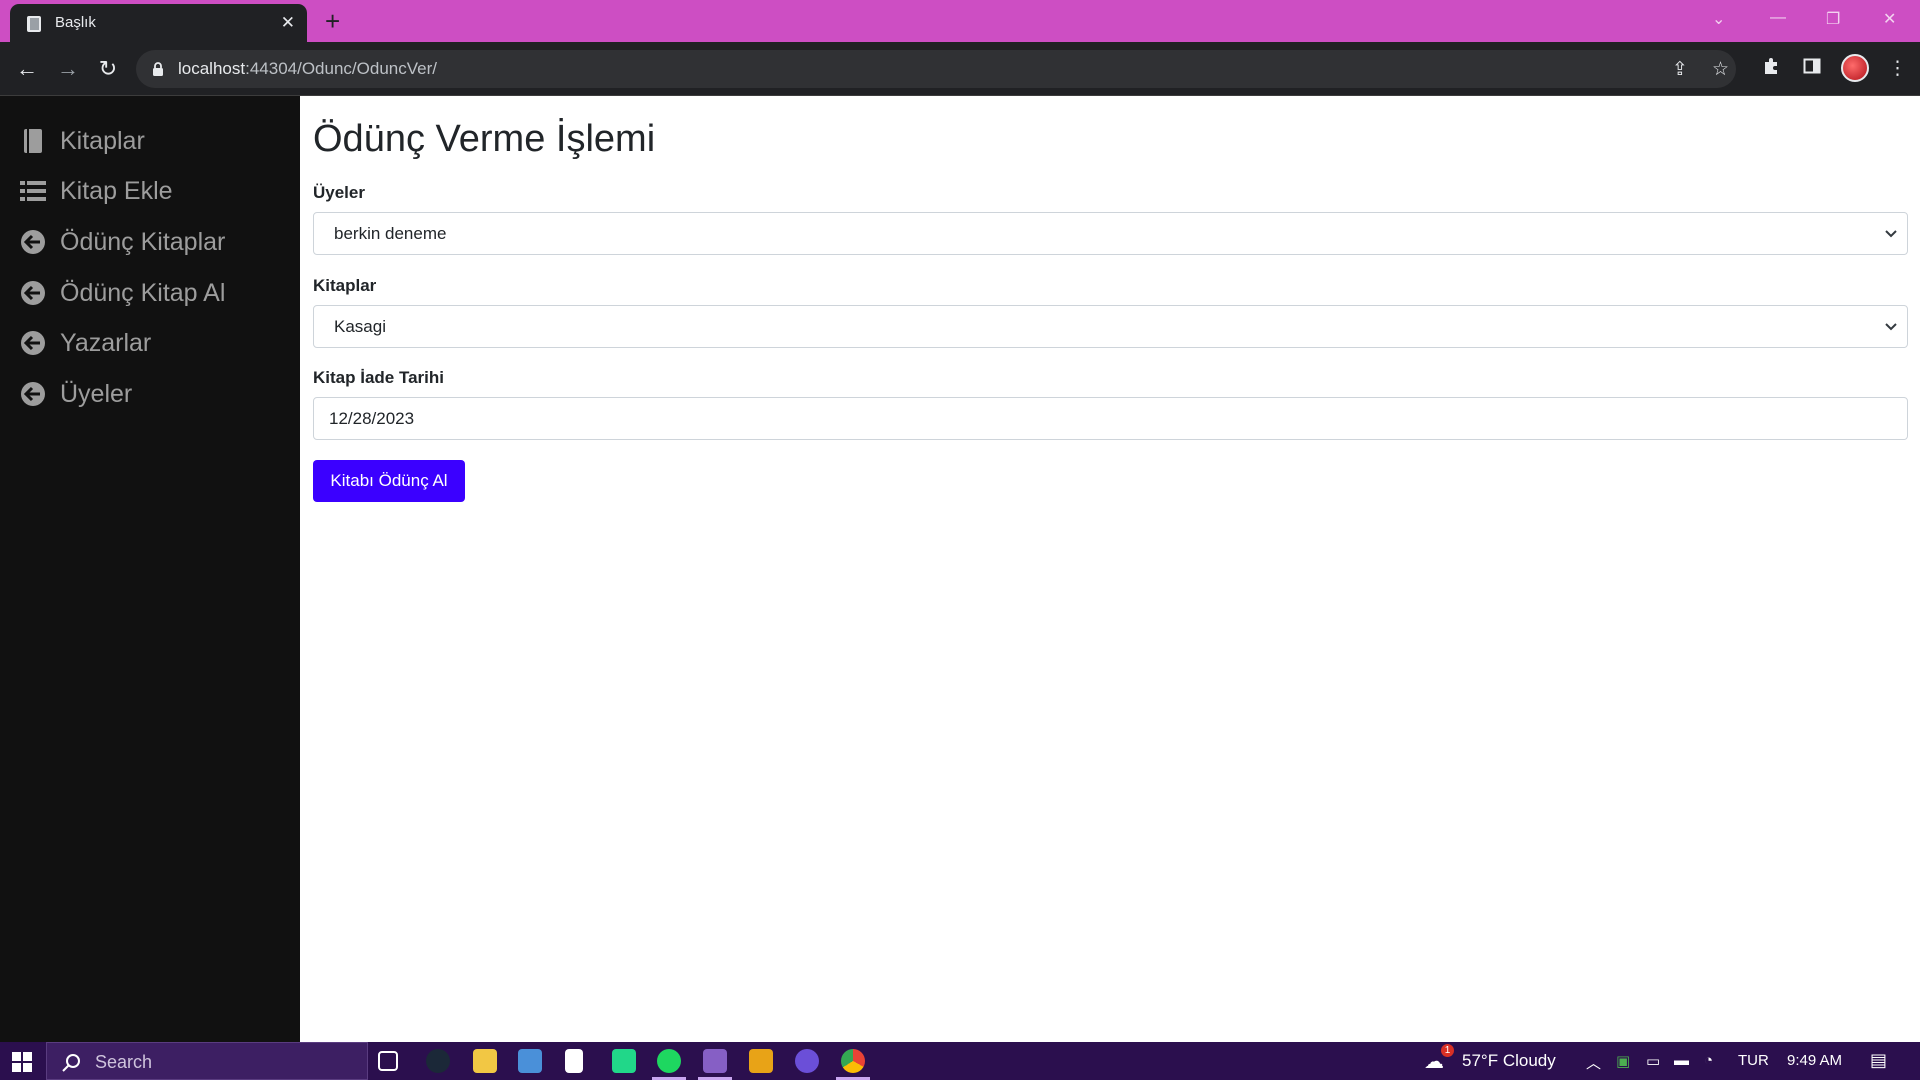 This screenshot has height=1080, width=1920. What do you see at coordinates (1623, 1061) in the screenshot?
I see `nvidia-tray-icon: ▣` at bounding box center [1623, 1061].